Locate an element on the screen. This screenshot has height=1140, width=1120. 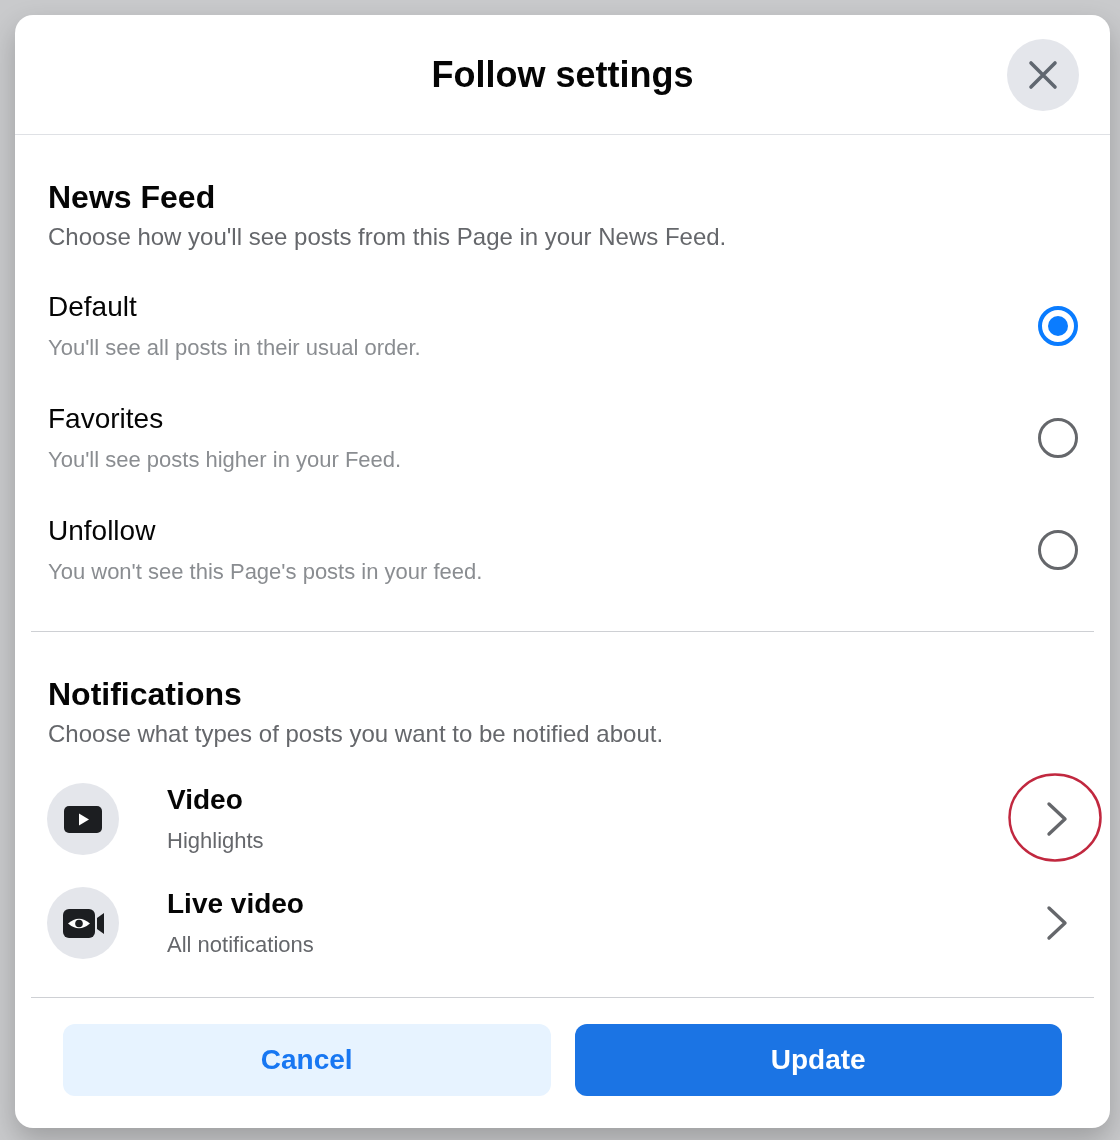
update-button: Update is located at coordinates (818, 1060).